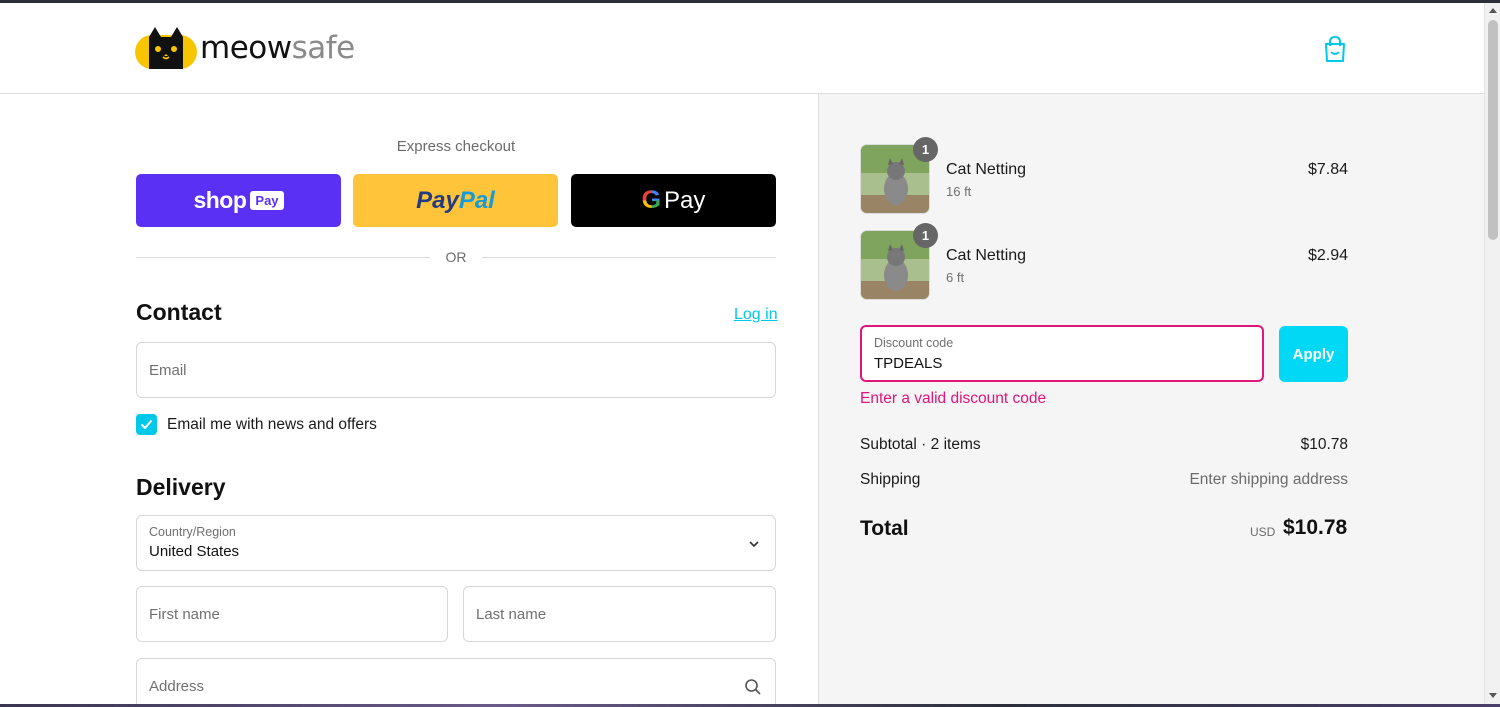  Describe the element at coordinates (292, 614) in the screenshot. I see `first-name-field: First name` at that location.